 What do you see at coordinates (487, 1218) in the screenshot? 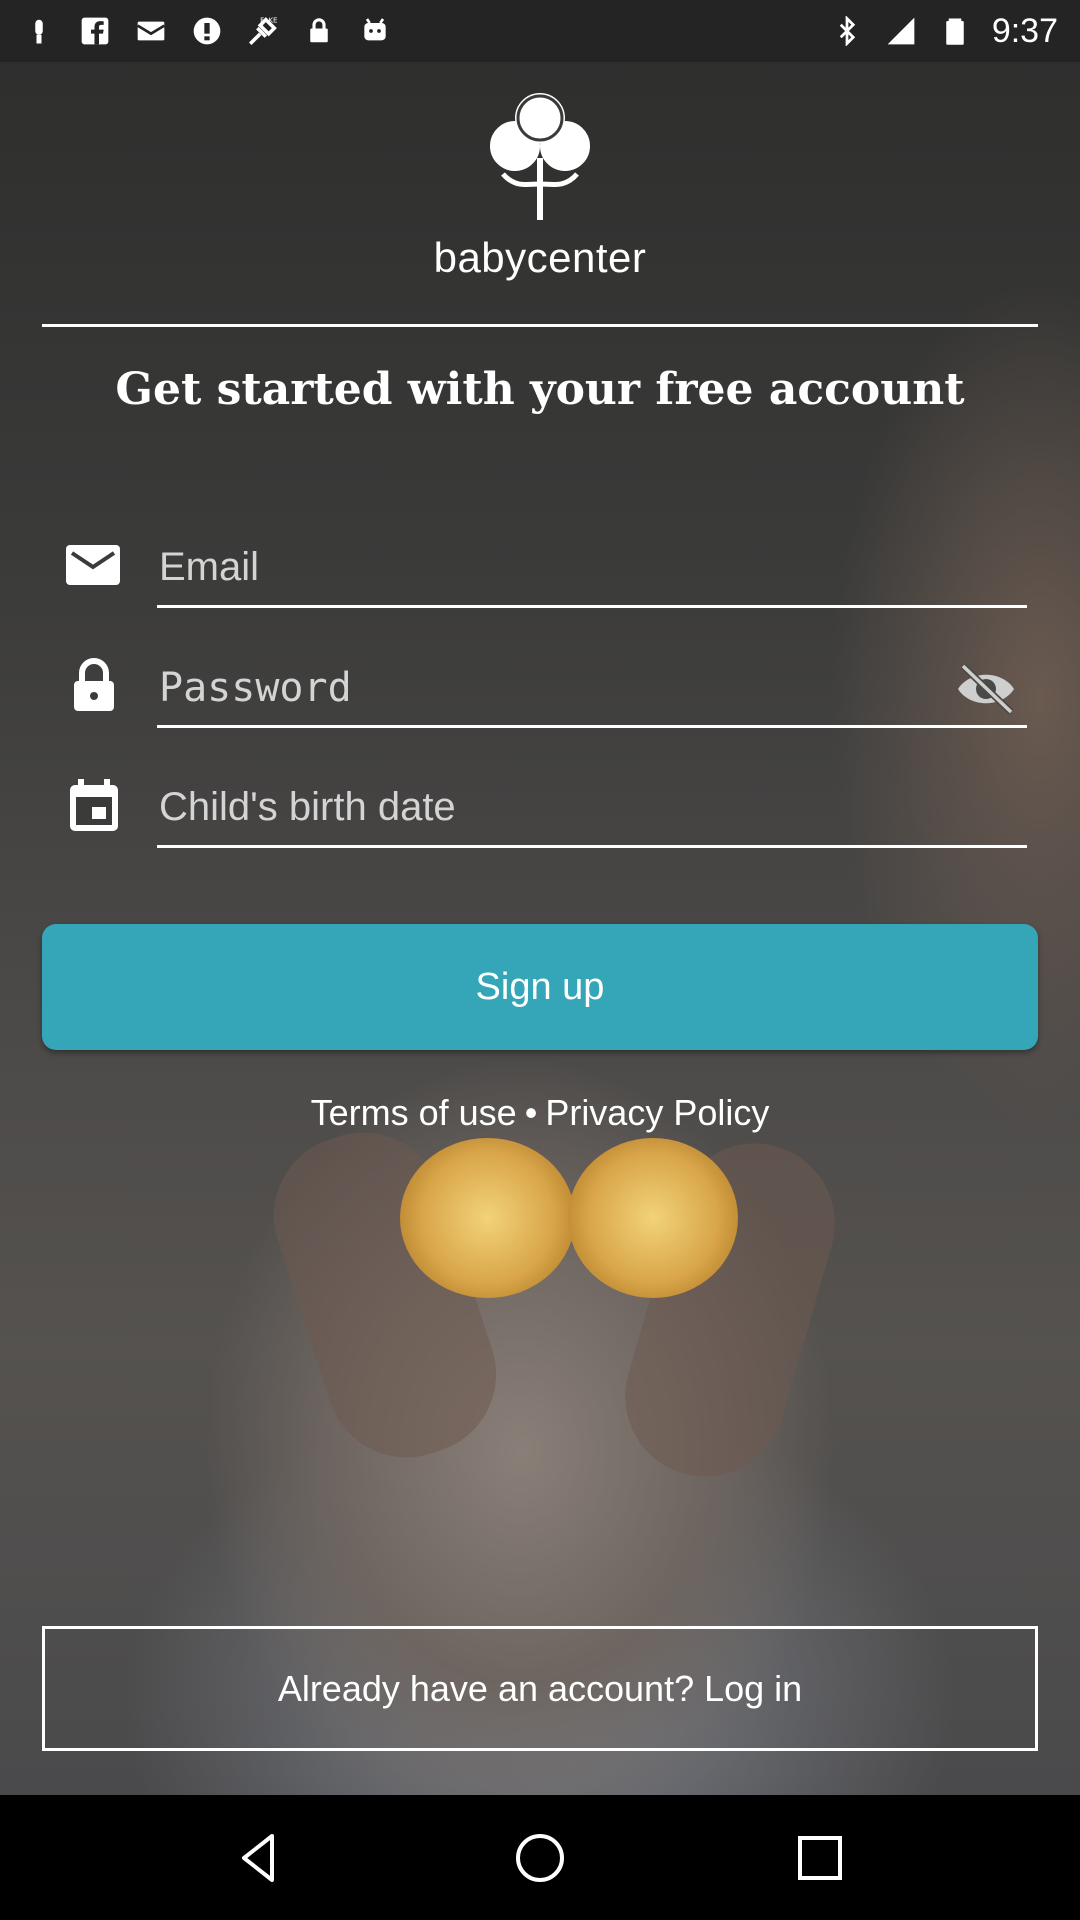
I see `orange-half-left` at bounding box center [487, 1218].